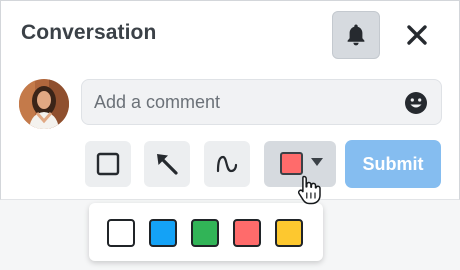  I want to click on selected-color-swatch, so click(291, 163).